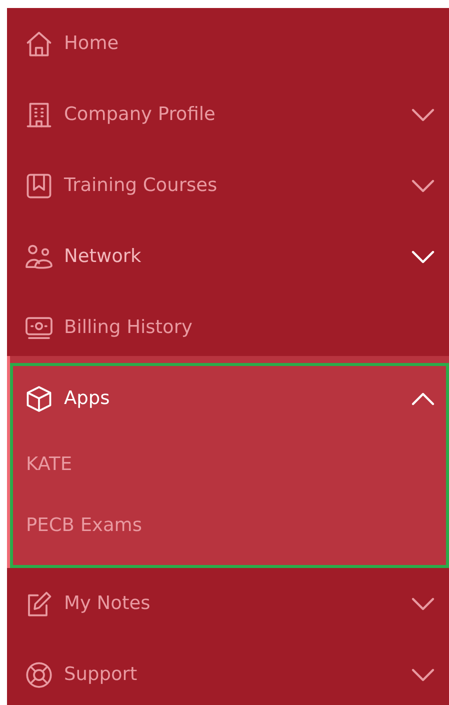 Image resolution: width=449 pixels, height=705 pixels. I want to click on menu-item: Apps, so click(229, 398).